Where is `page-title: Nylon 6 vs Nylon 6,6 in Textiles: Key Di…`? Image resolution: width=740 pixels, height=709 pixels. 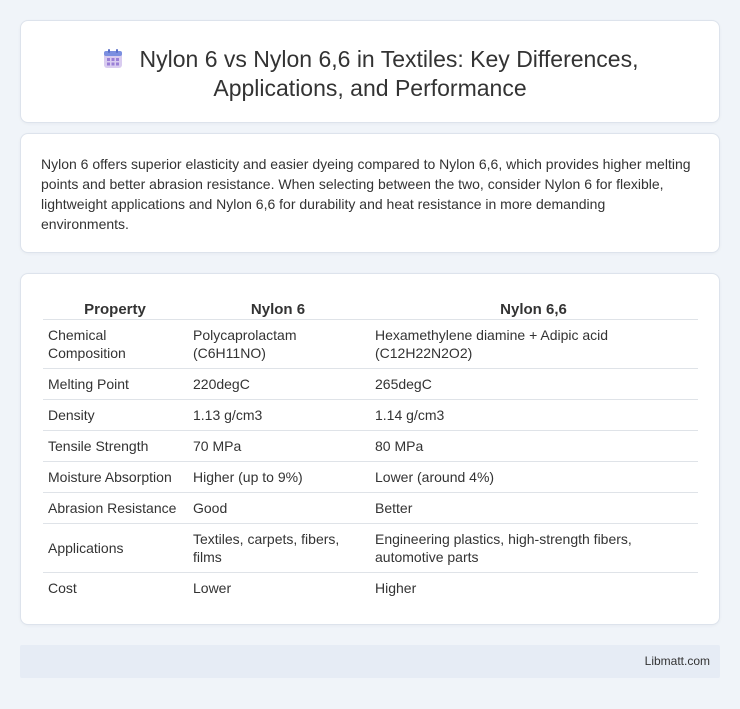
page-title: Nylon 6 vs Nylon 6,6 in Textiles: Key Di… is located at coordinates (370, 74).